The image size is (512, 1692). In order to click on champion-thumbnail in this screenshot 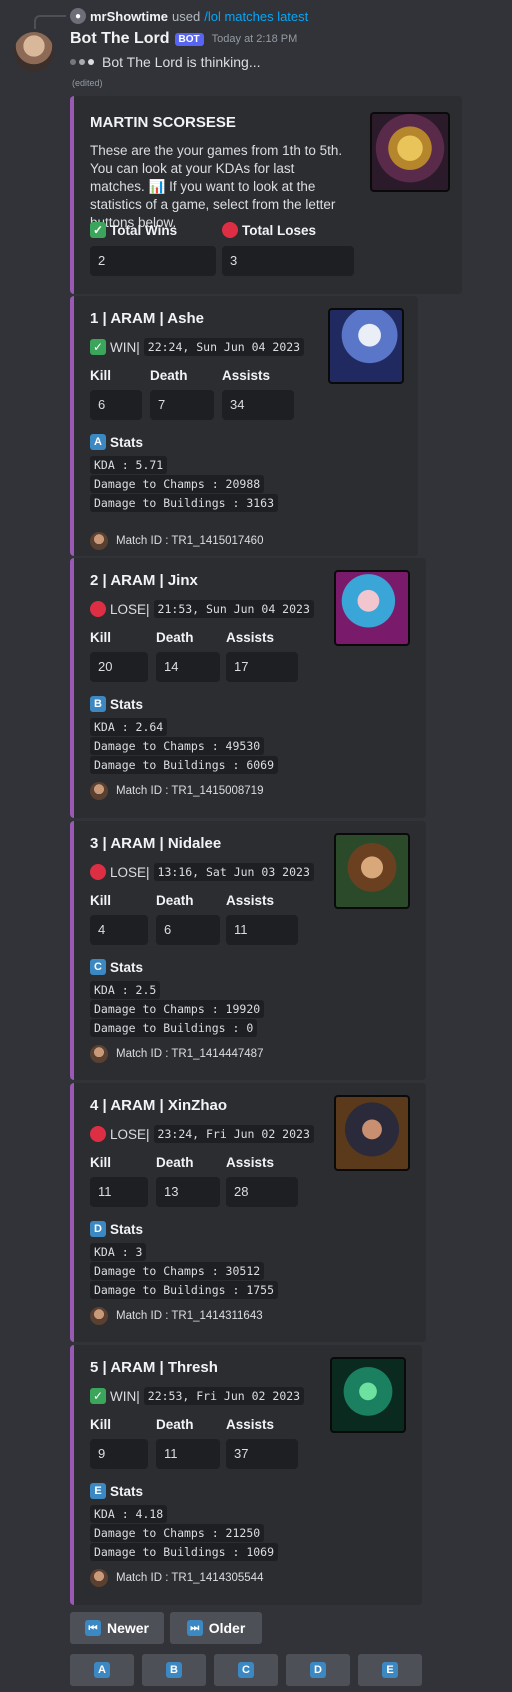, I will do `click(372, 871)`.